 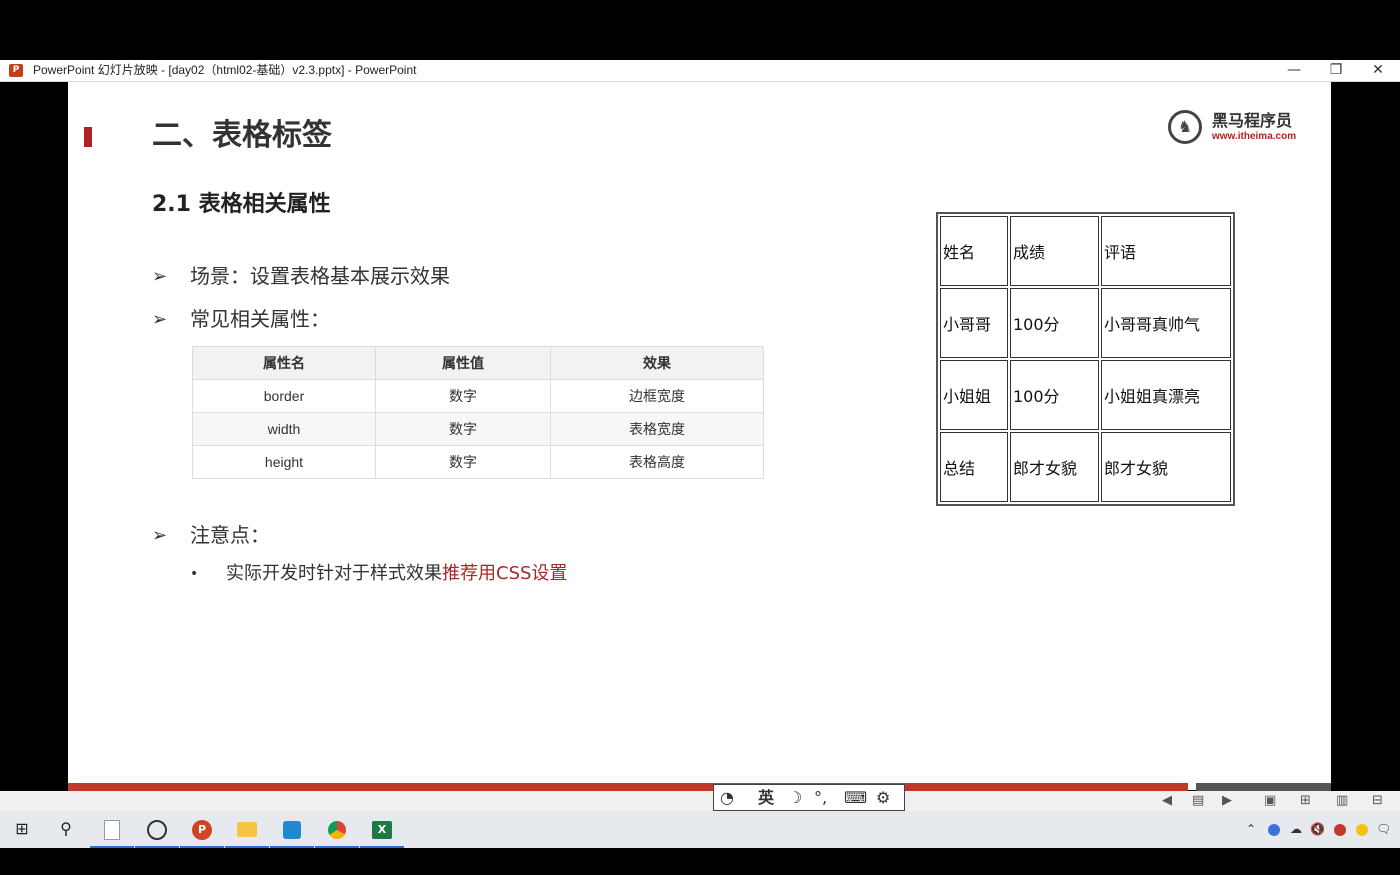 What do you see at coordinates (1227, 801) in the screenshot?
I see `next-slide-icon: ▶` at bounding box center [1227, 801].